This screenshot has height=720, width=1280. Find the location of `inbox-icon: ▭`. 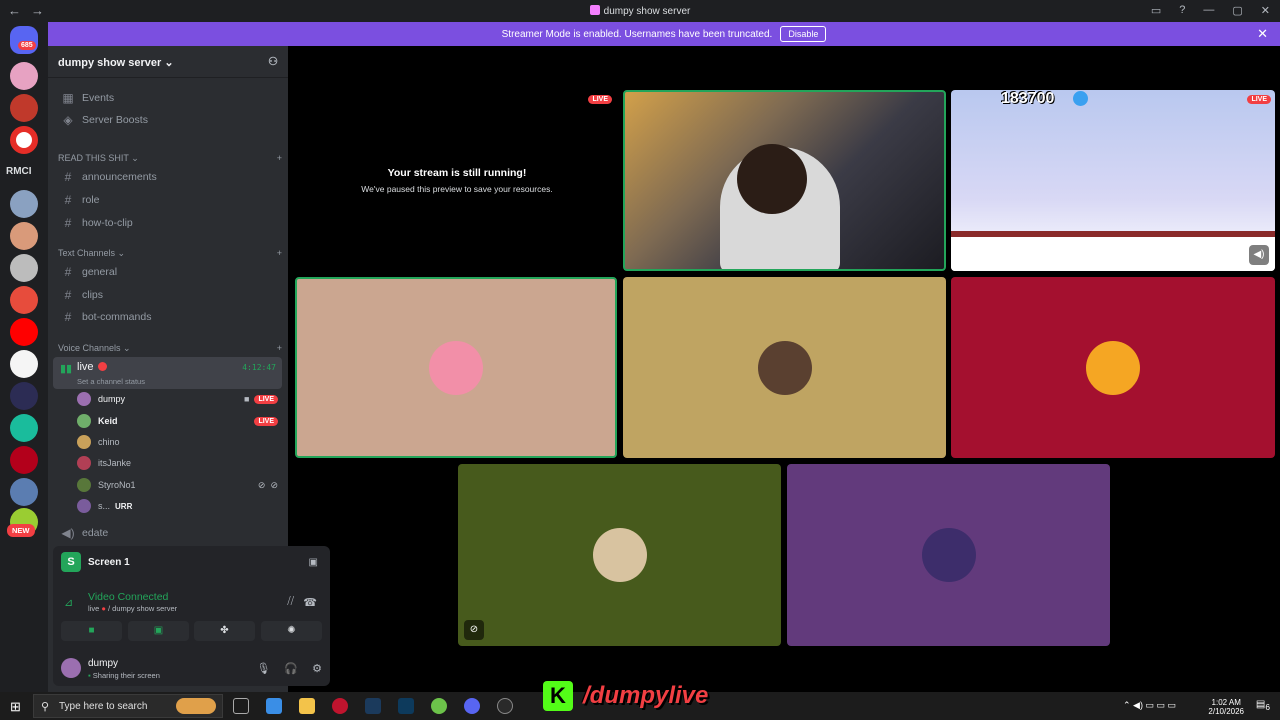

inbox-icon: ▭ is located at coordinates (1156, 10).